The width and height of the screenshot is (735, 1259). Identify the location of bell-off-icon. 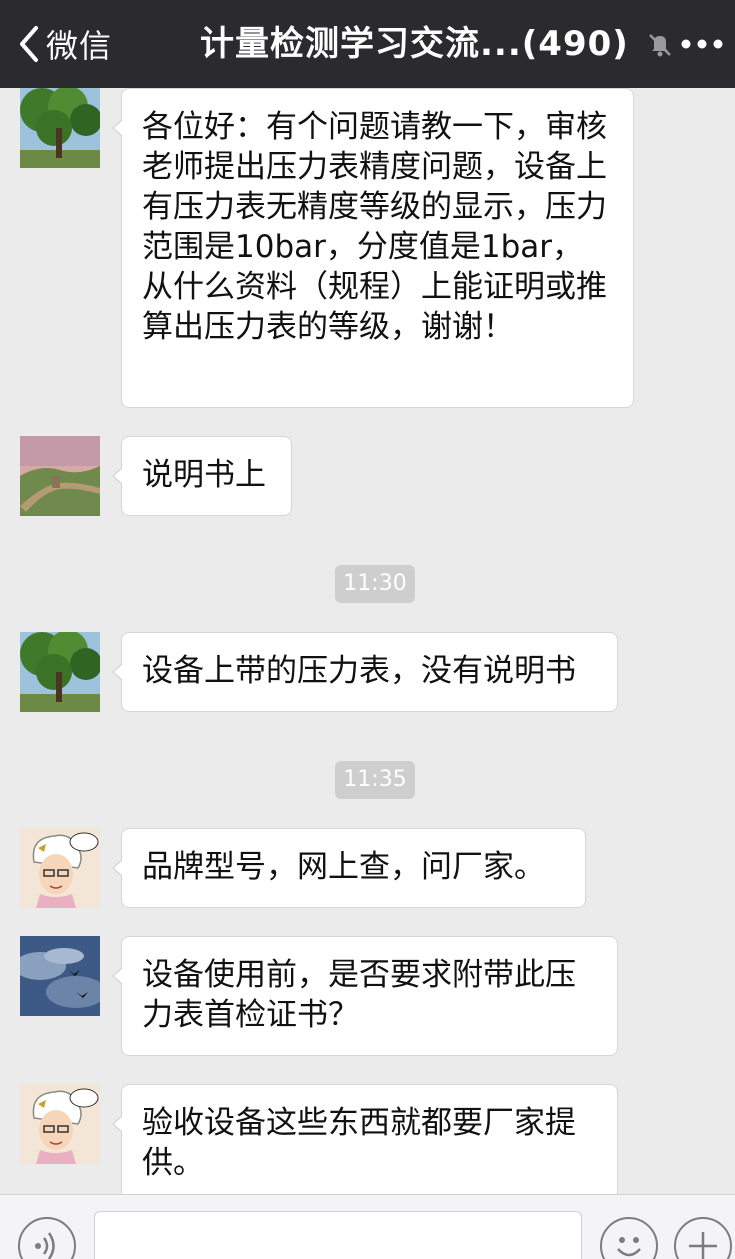
(660, 45).